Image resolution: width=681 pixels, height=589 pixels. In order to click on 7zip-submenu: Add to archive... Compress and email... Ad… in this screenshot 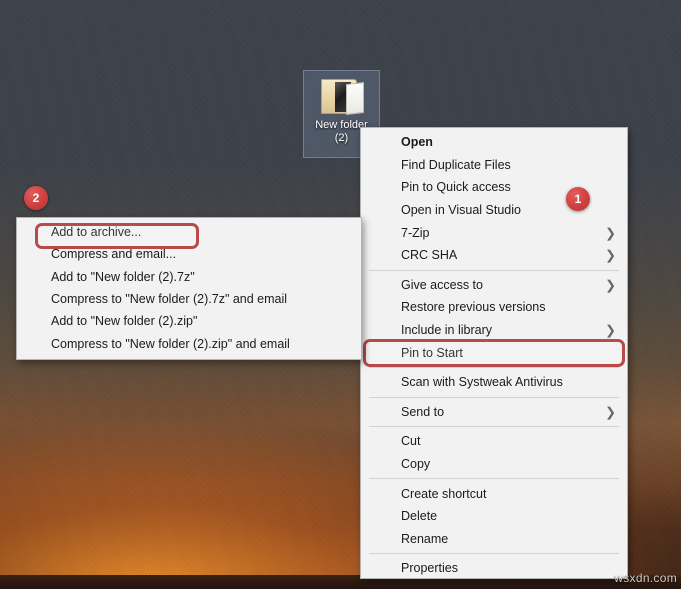, I will do `click(189, 288)`.